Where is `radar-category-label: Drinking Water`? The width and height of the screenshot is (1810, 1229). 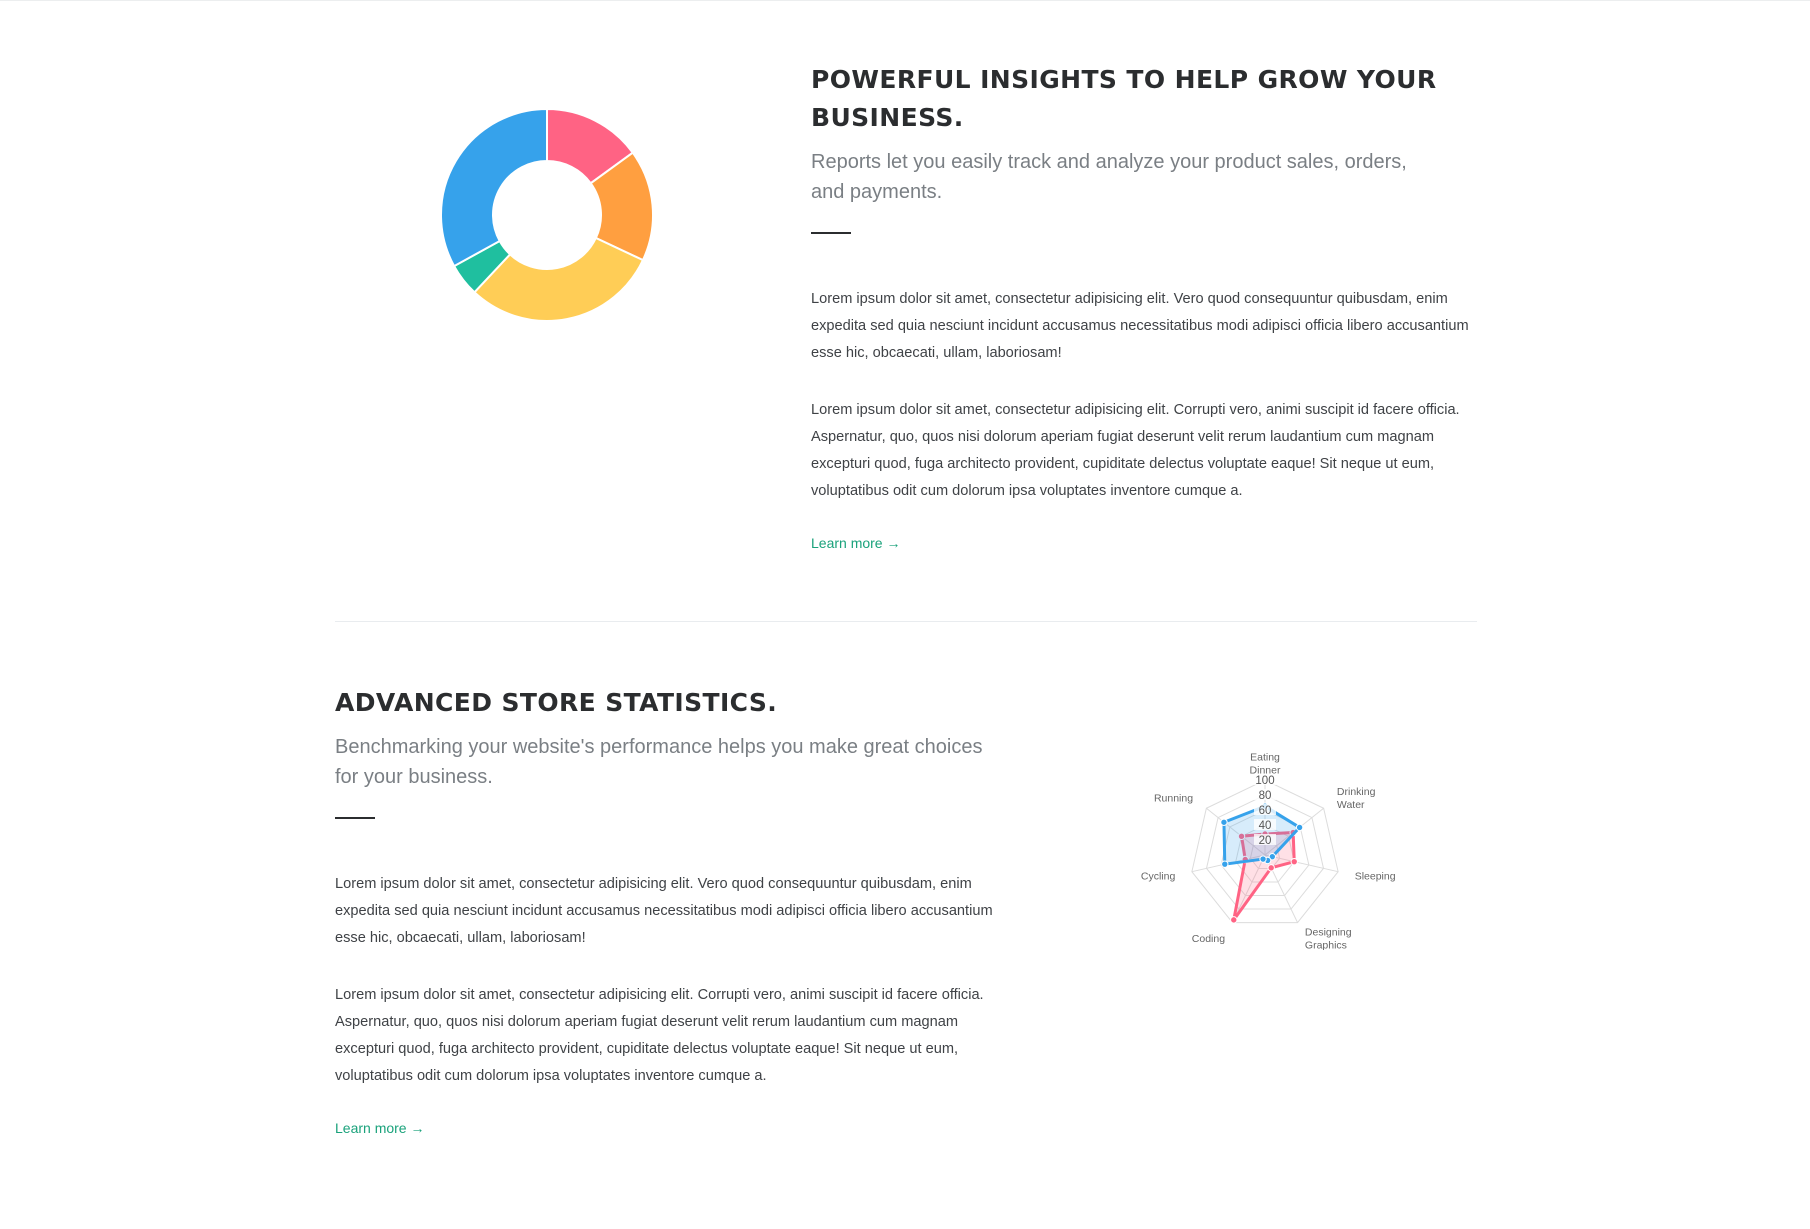
radar-category-label: Drinking Water is located at coordinates (1356, 798).